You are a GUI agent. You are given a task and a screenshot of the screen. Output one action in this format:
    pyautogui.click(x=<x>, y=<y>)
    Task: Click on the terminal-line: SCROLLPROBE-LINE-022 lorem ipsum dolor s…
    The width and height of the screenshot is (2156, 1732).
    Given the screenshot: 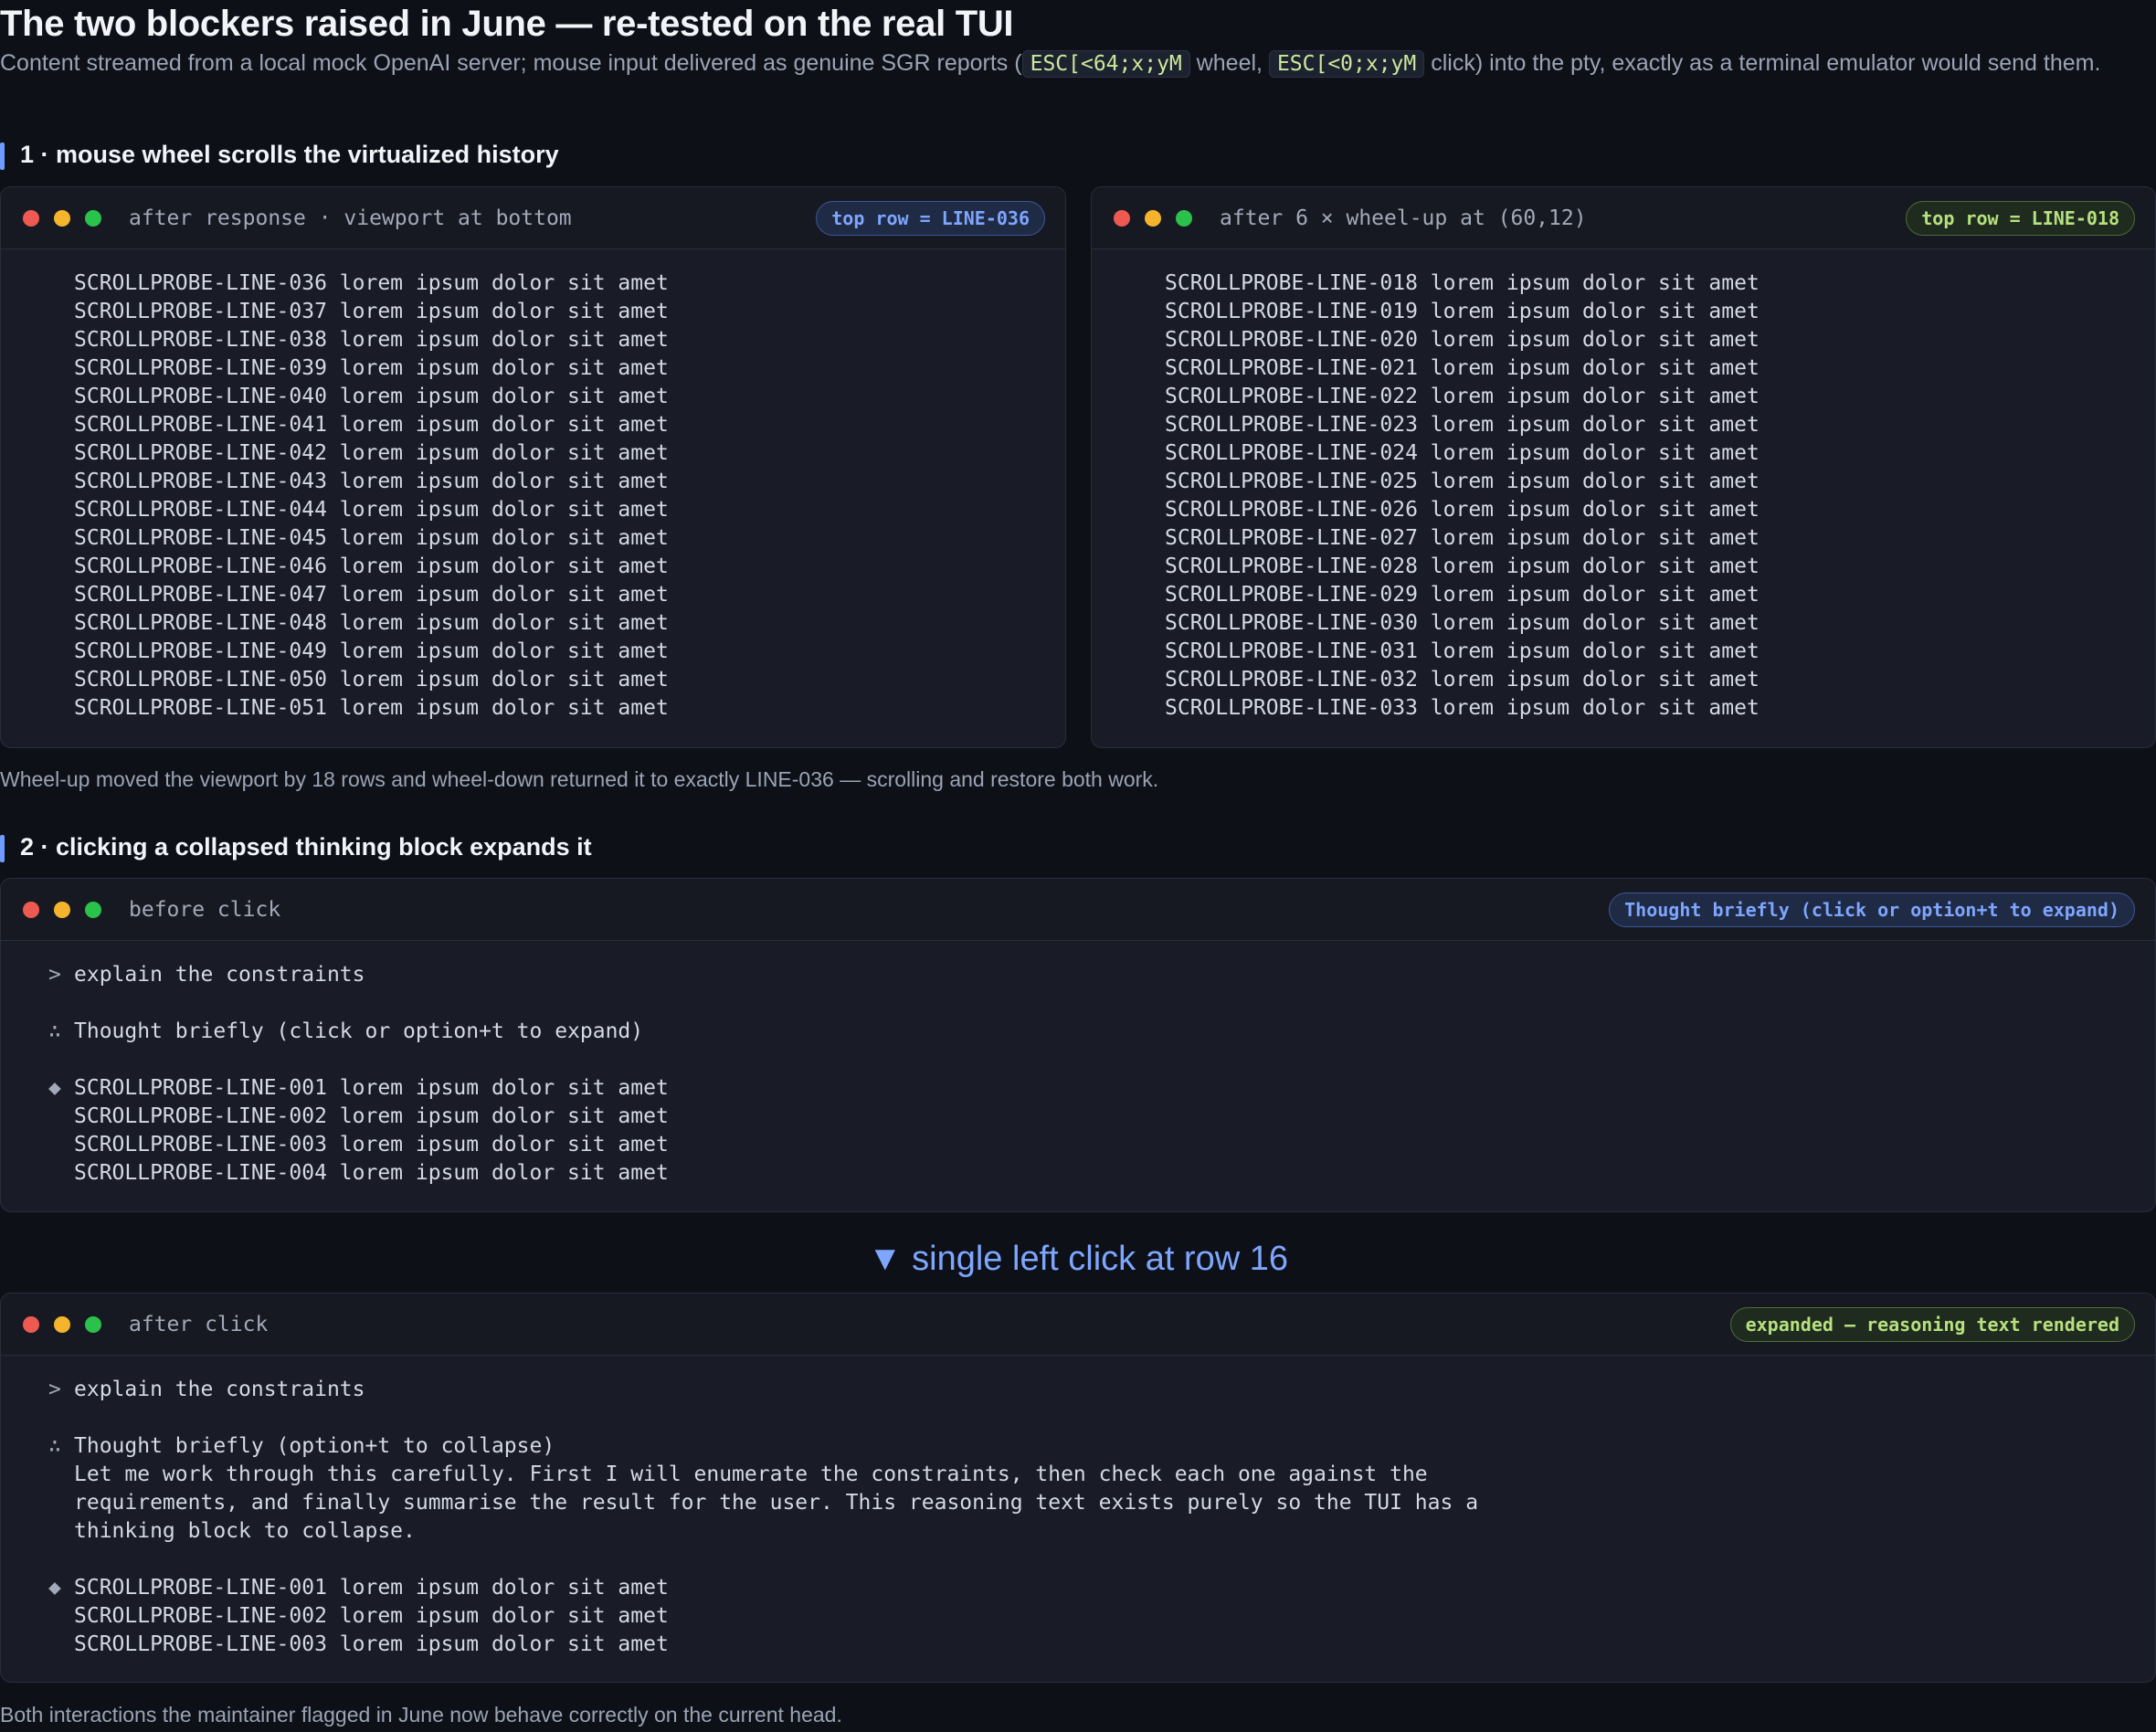 What is the action you would take?
    pyautogui.click(x=1462, y=397)
    